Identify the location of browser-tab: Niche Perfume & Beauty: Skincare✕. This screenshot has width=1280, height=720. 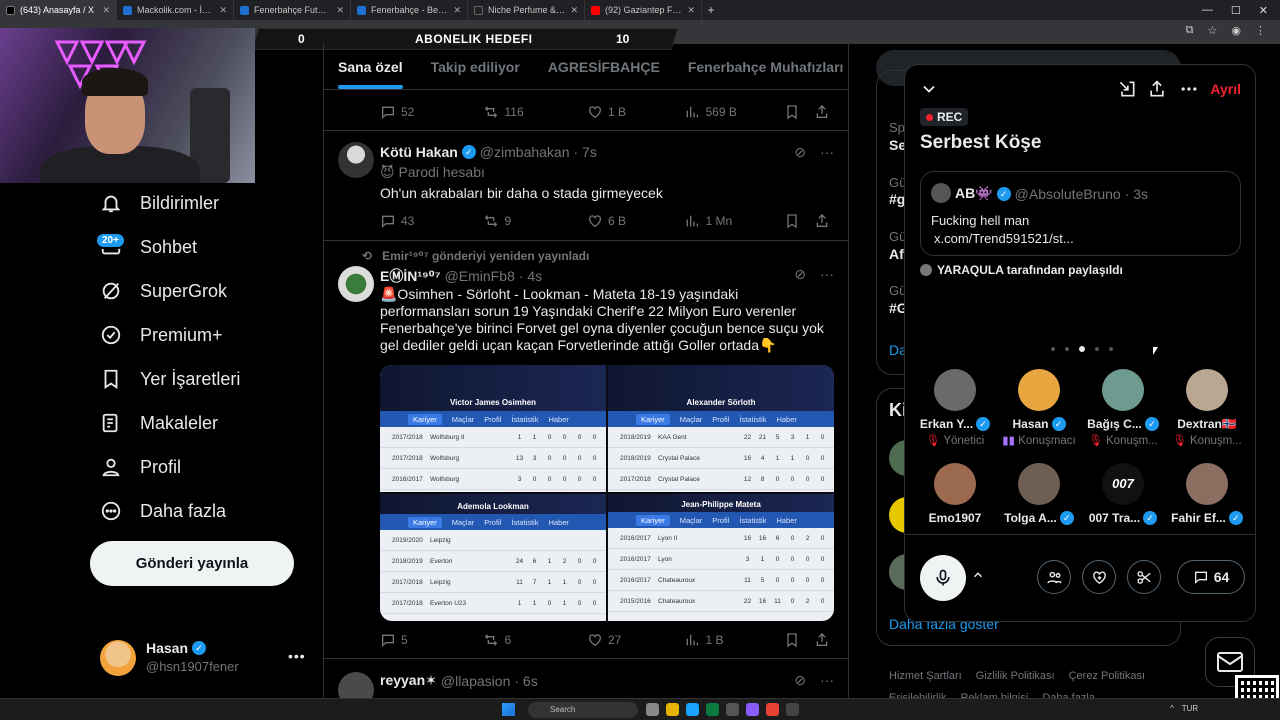
(526, 10).